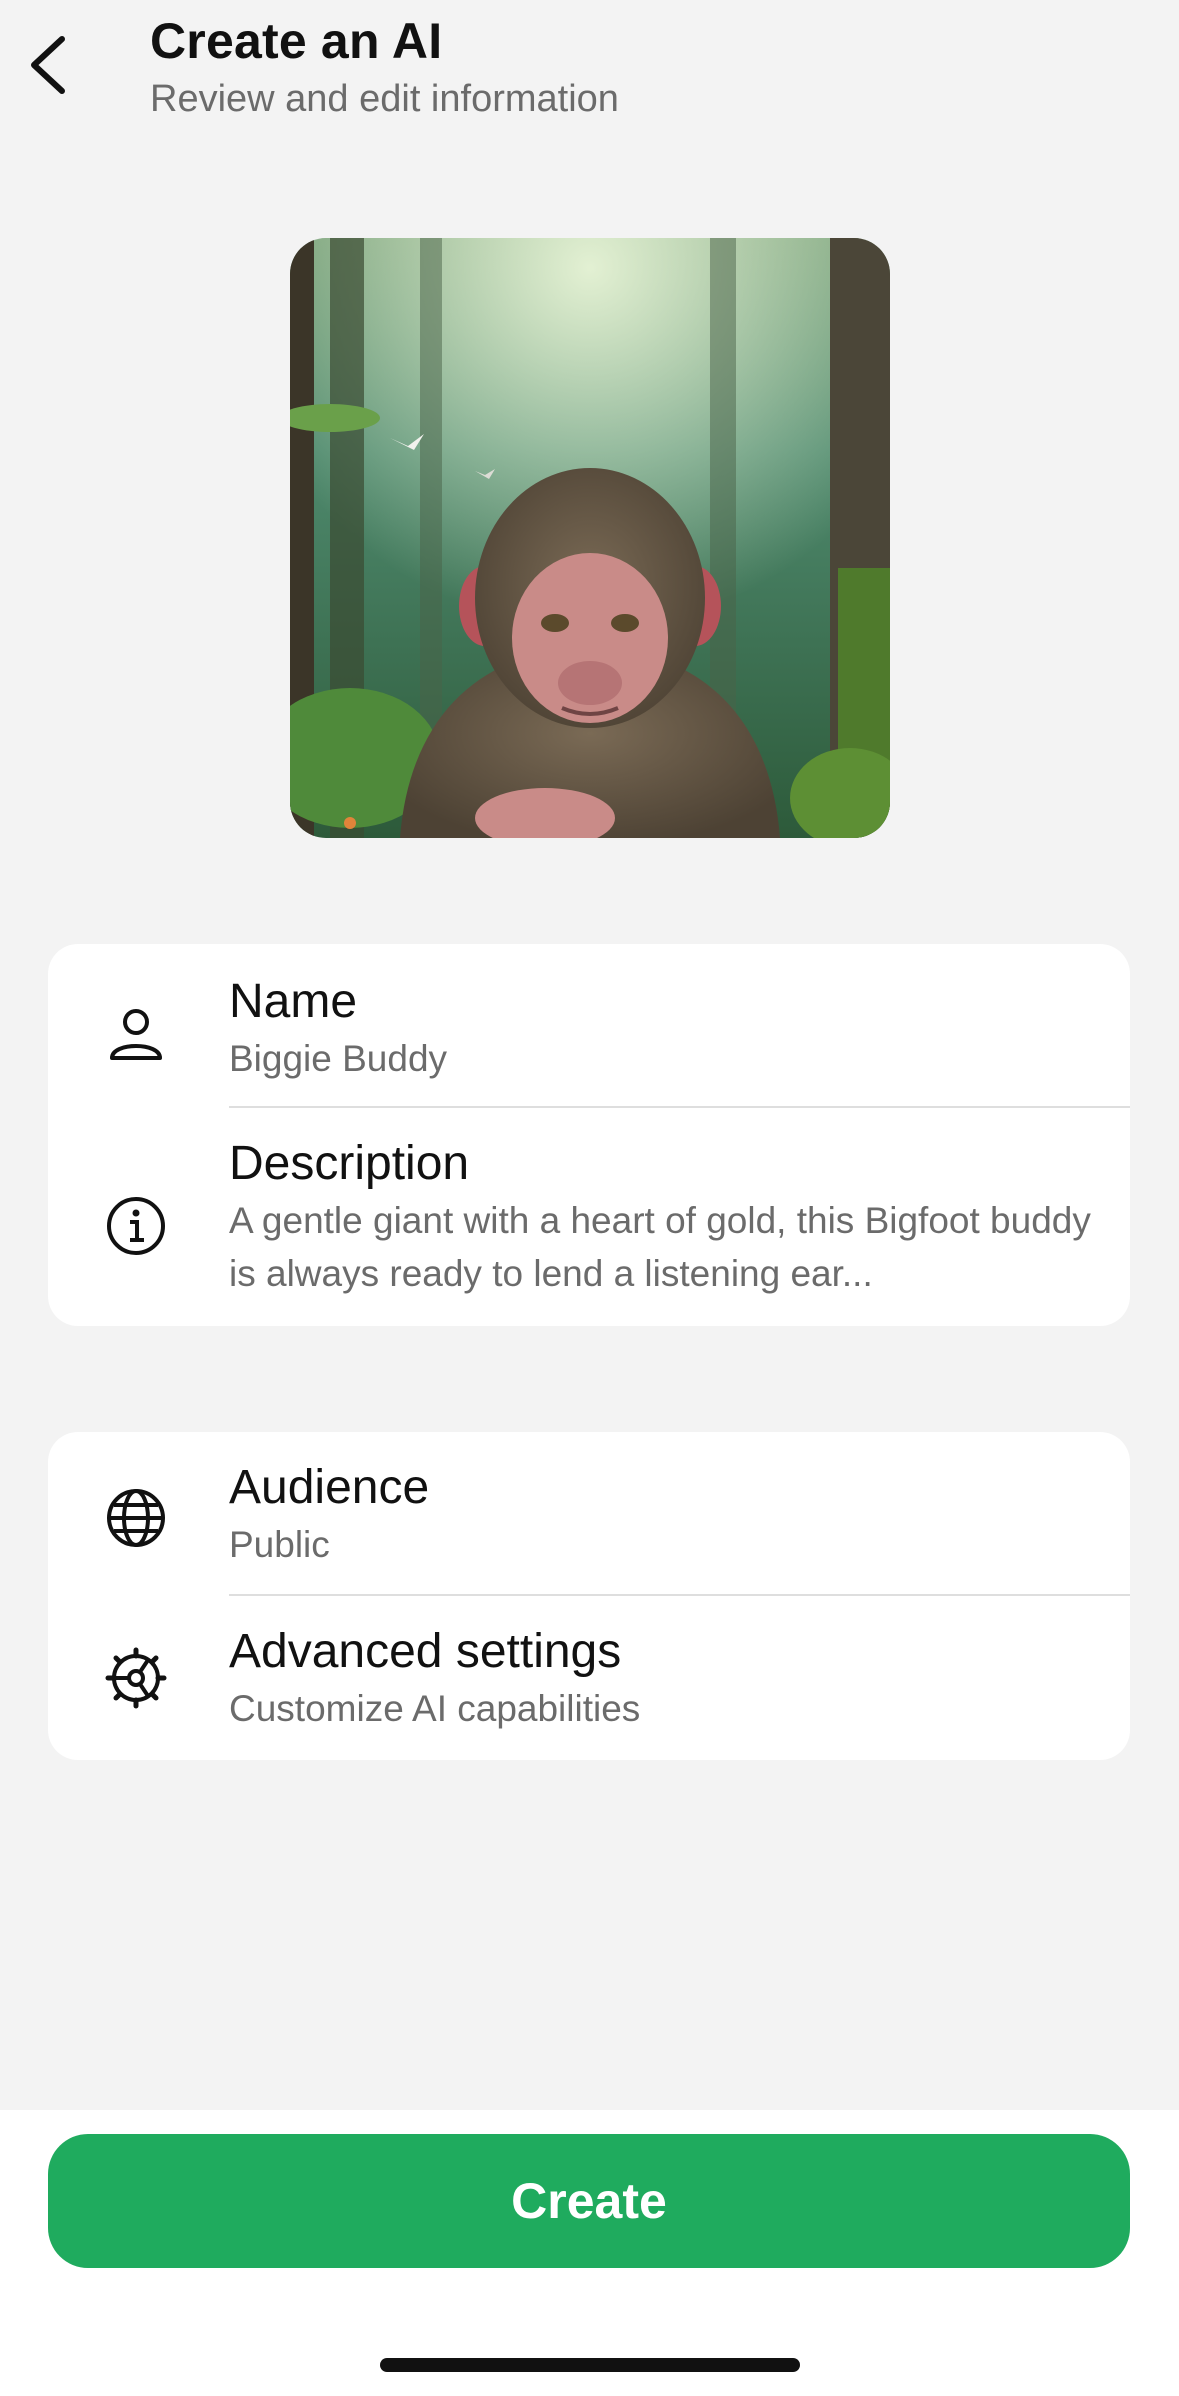 The width and height of the screenshot is (1179, 2396). Describe the element at coordinates (136, 1518) in the screenshot. I see `globe-icon` at that location.